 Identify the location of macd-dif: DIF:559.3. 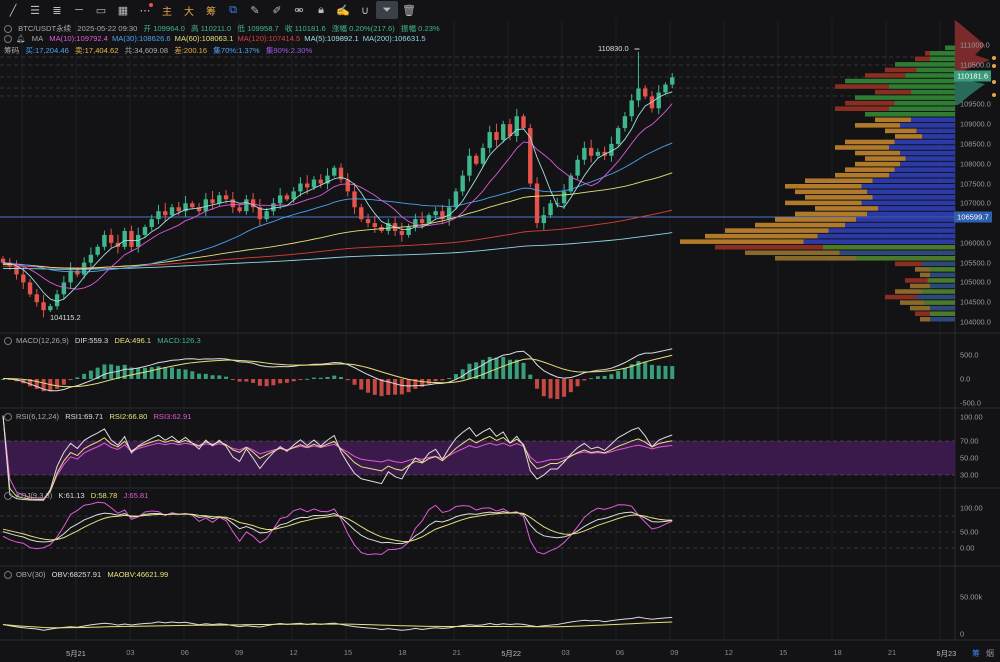
(91, 340).